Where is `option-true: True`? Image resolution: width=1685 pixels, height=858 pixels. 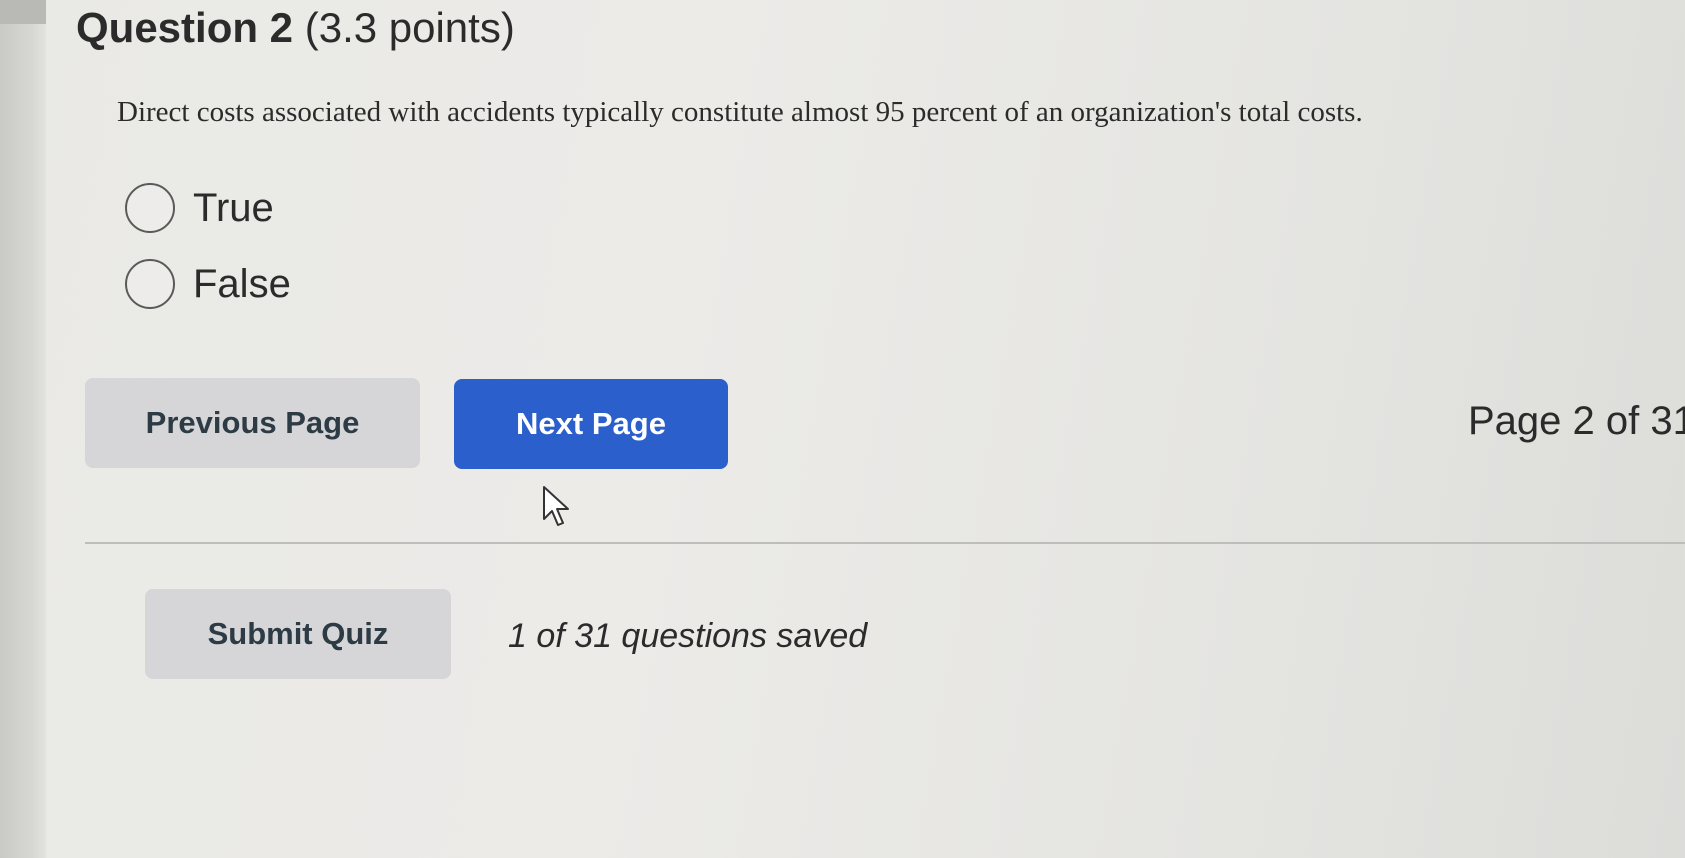 option-true: True is located at coordinates (199, 208).